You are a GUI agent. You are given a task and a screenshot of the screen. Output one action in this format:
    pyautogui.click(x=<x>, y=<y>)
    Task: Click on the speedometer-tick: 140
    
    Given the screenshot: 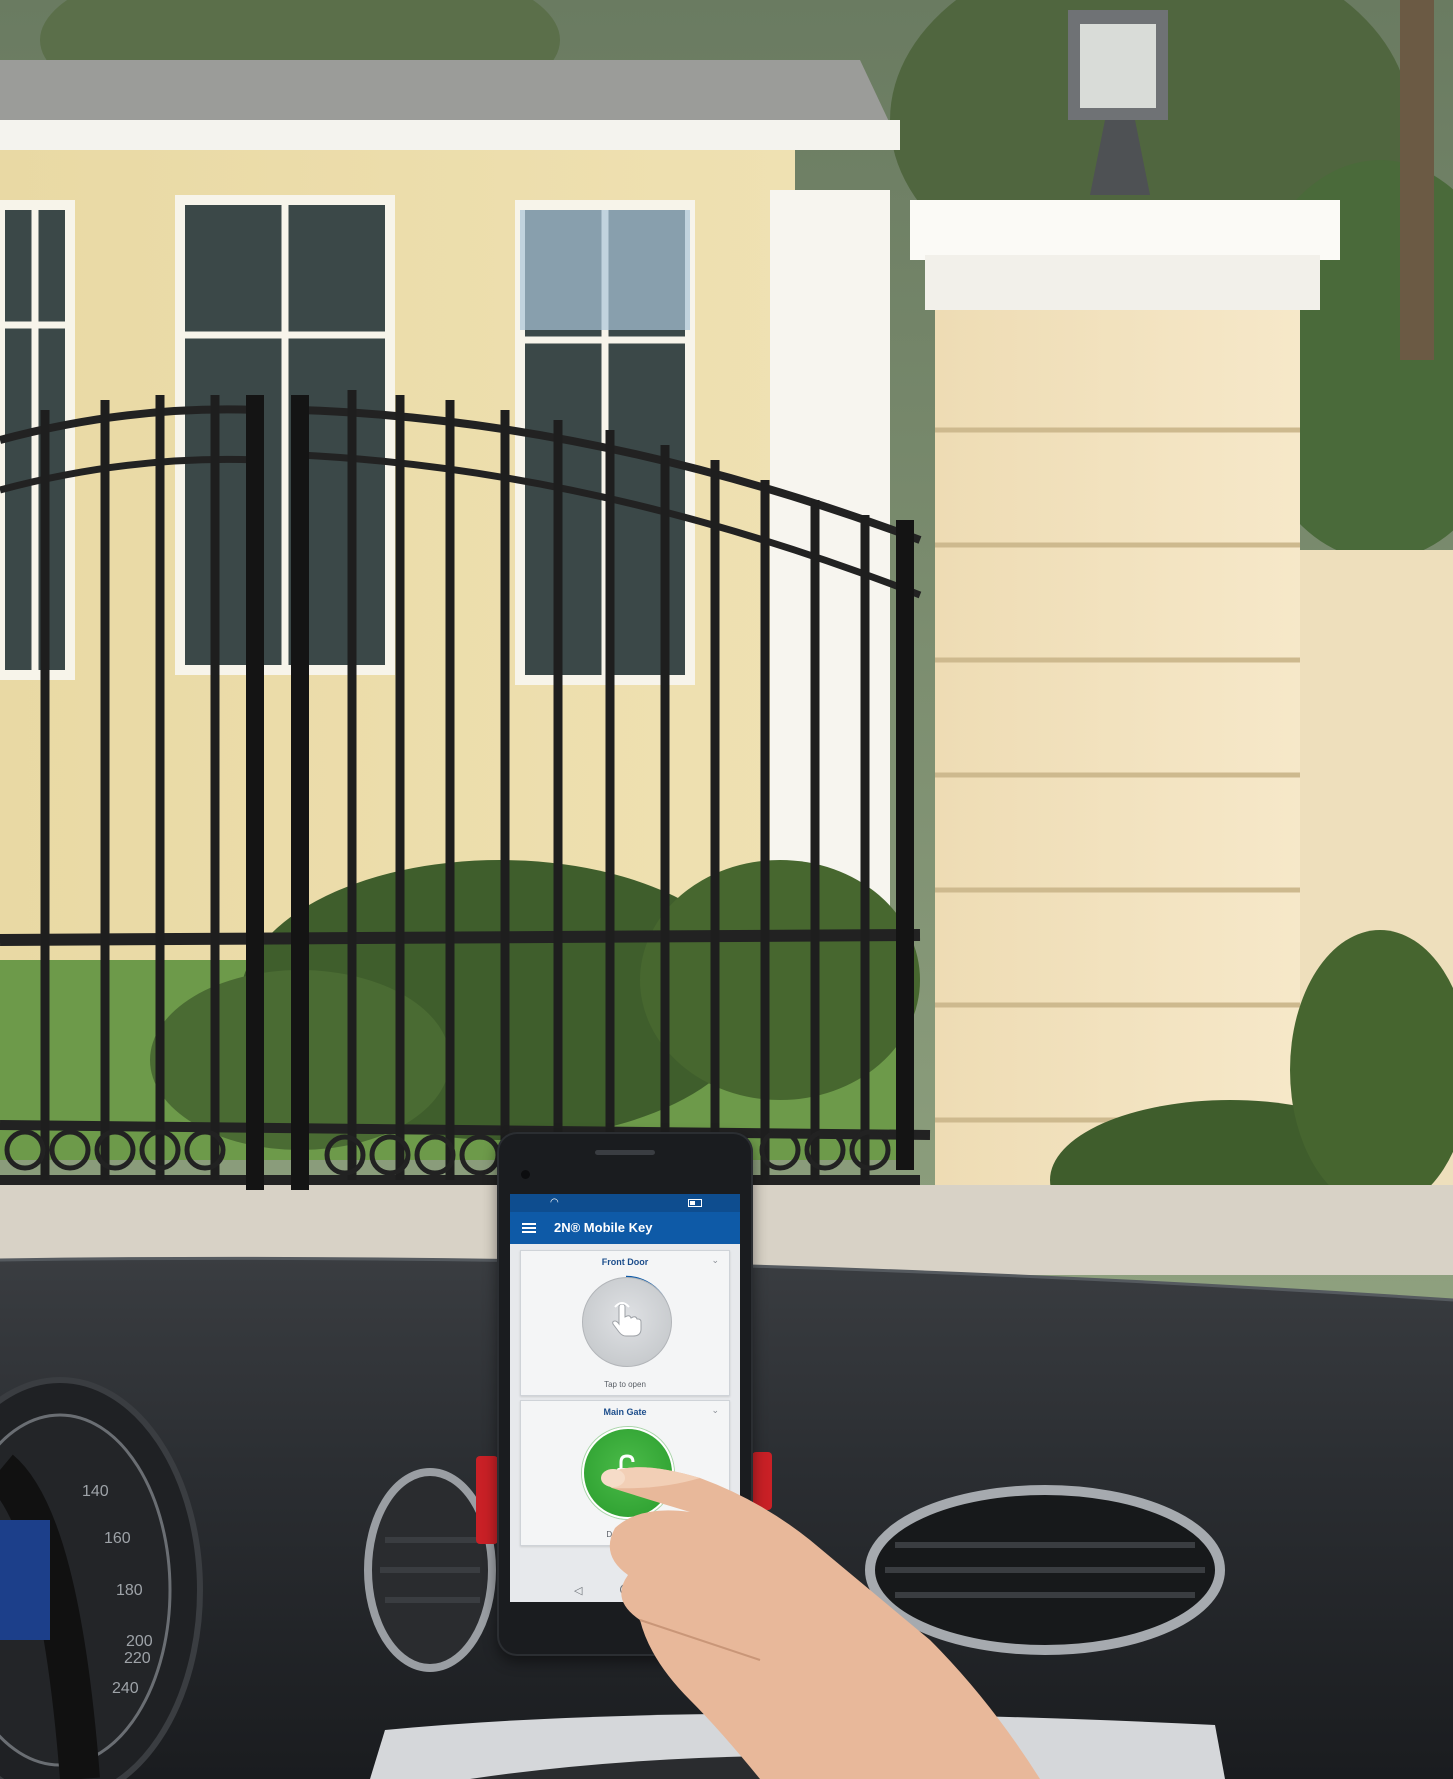 What is the action you would take?
    pyautogui.click(x=95, y=1491)
    